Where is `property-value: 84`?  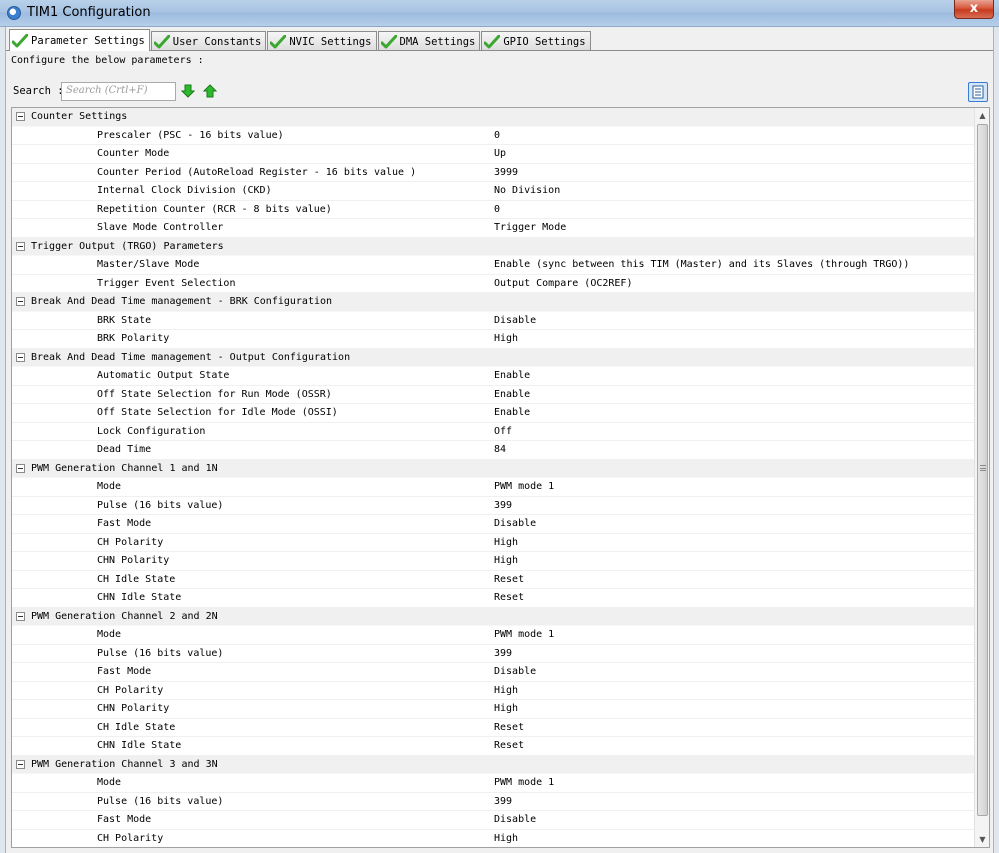
property-value: 84 is located at coordinates (500, 449).